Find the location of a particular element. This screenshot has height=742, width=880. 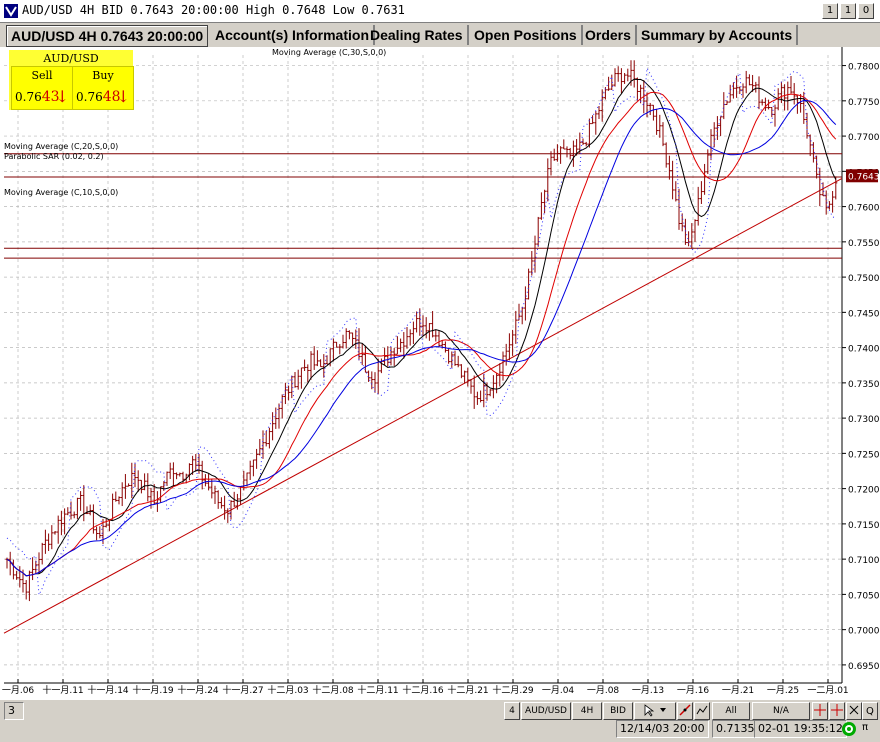

crosshair-button is located at coordinates (820, 711).